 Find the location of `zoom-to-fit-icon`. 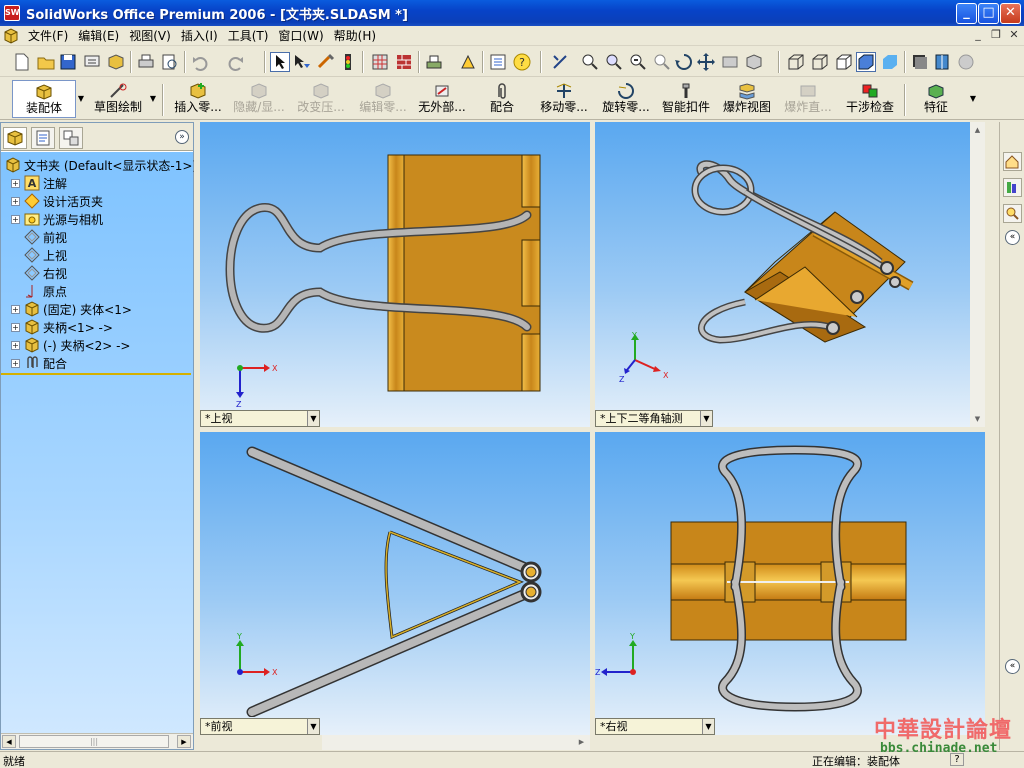

zoom-to-fit-icon is located at coordinates (590, 62).